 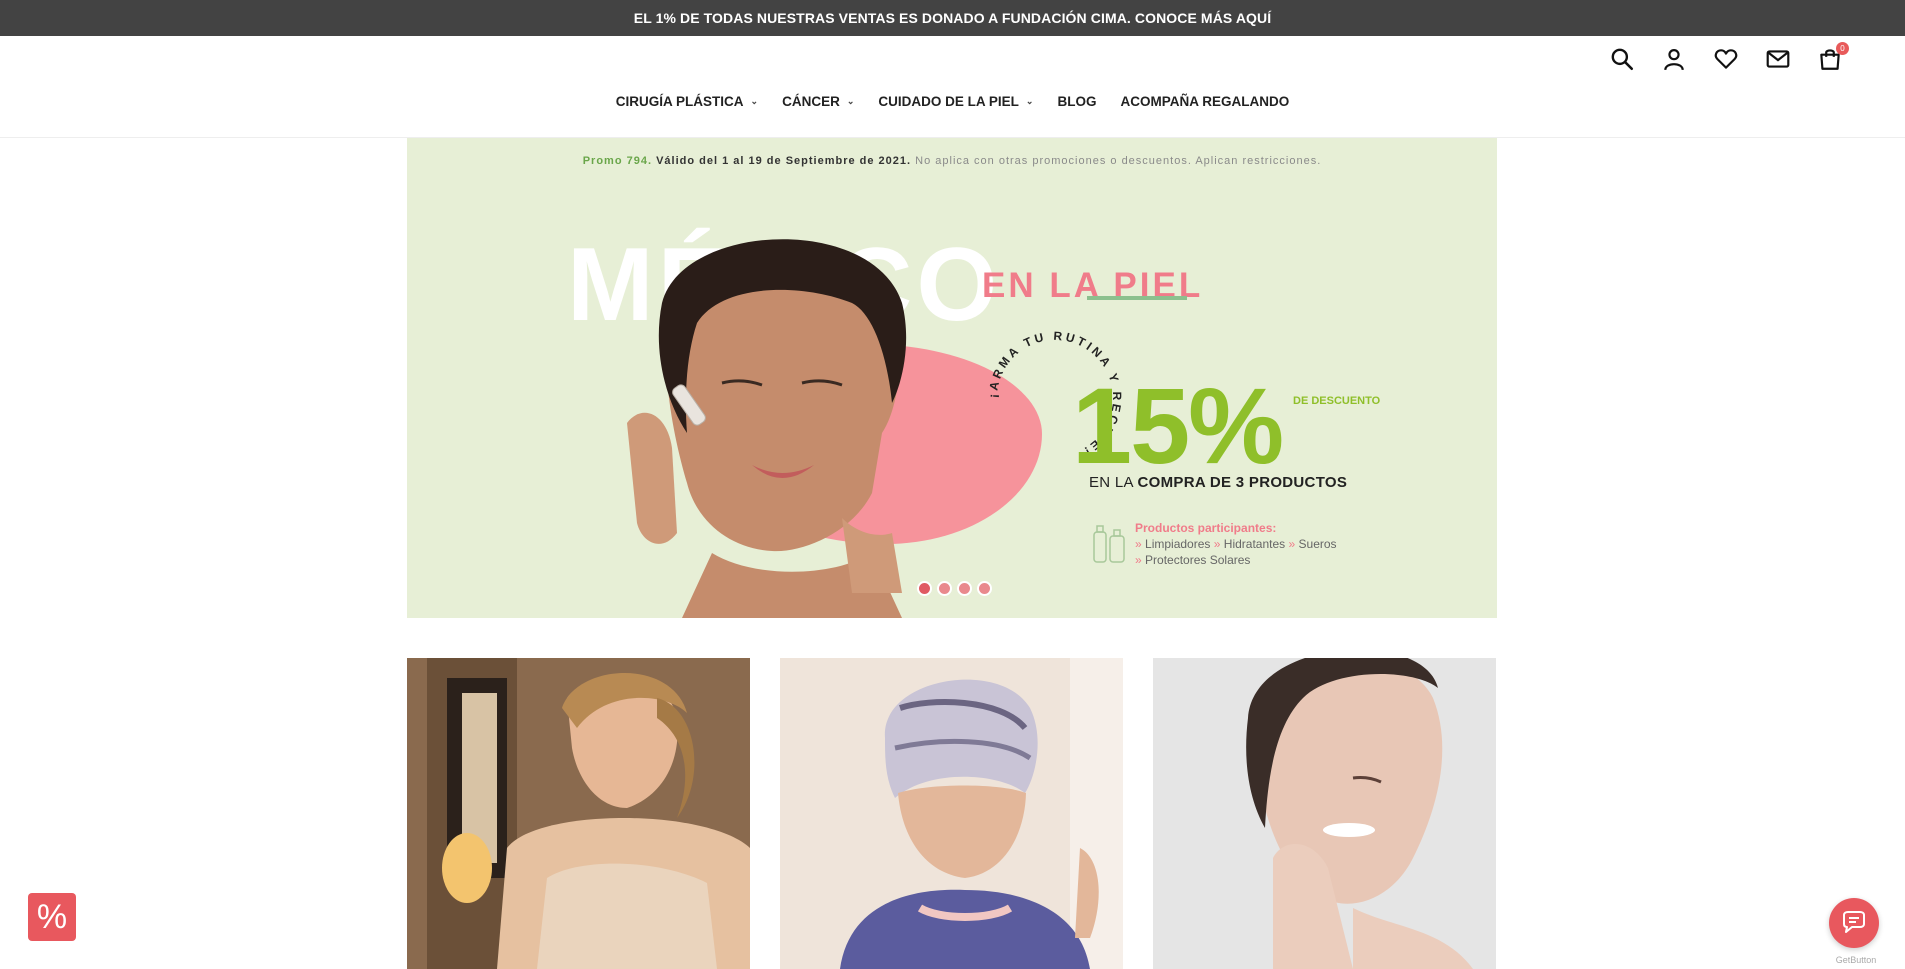 I want to click on nav-item-label: BLOG, so click(x=1077, y=101).